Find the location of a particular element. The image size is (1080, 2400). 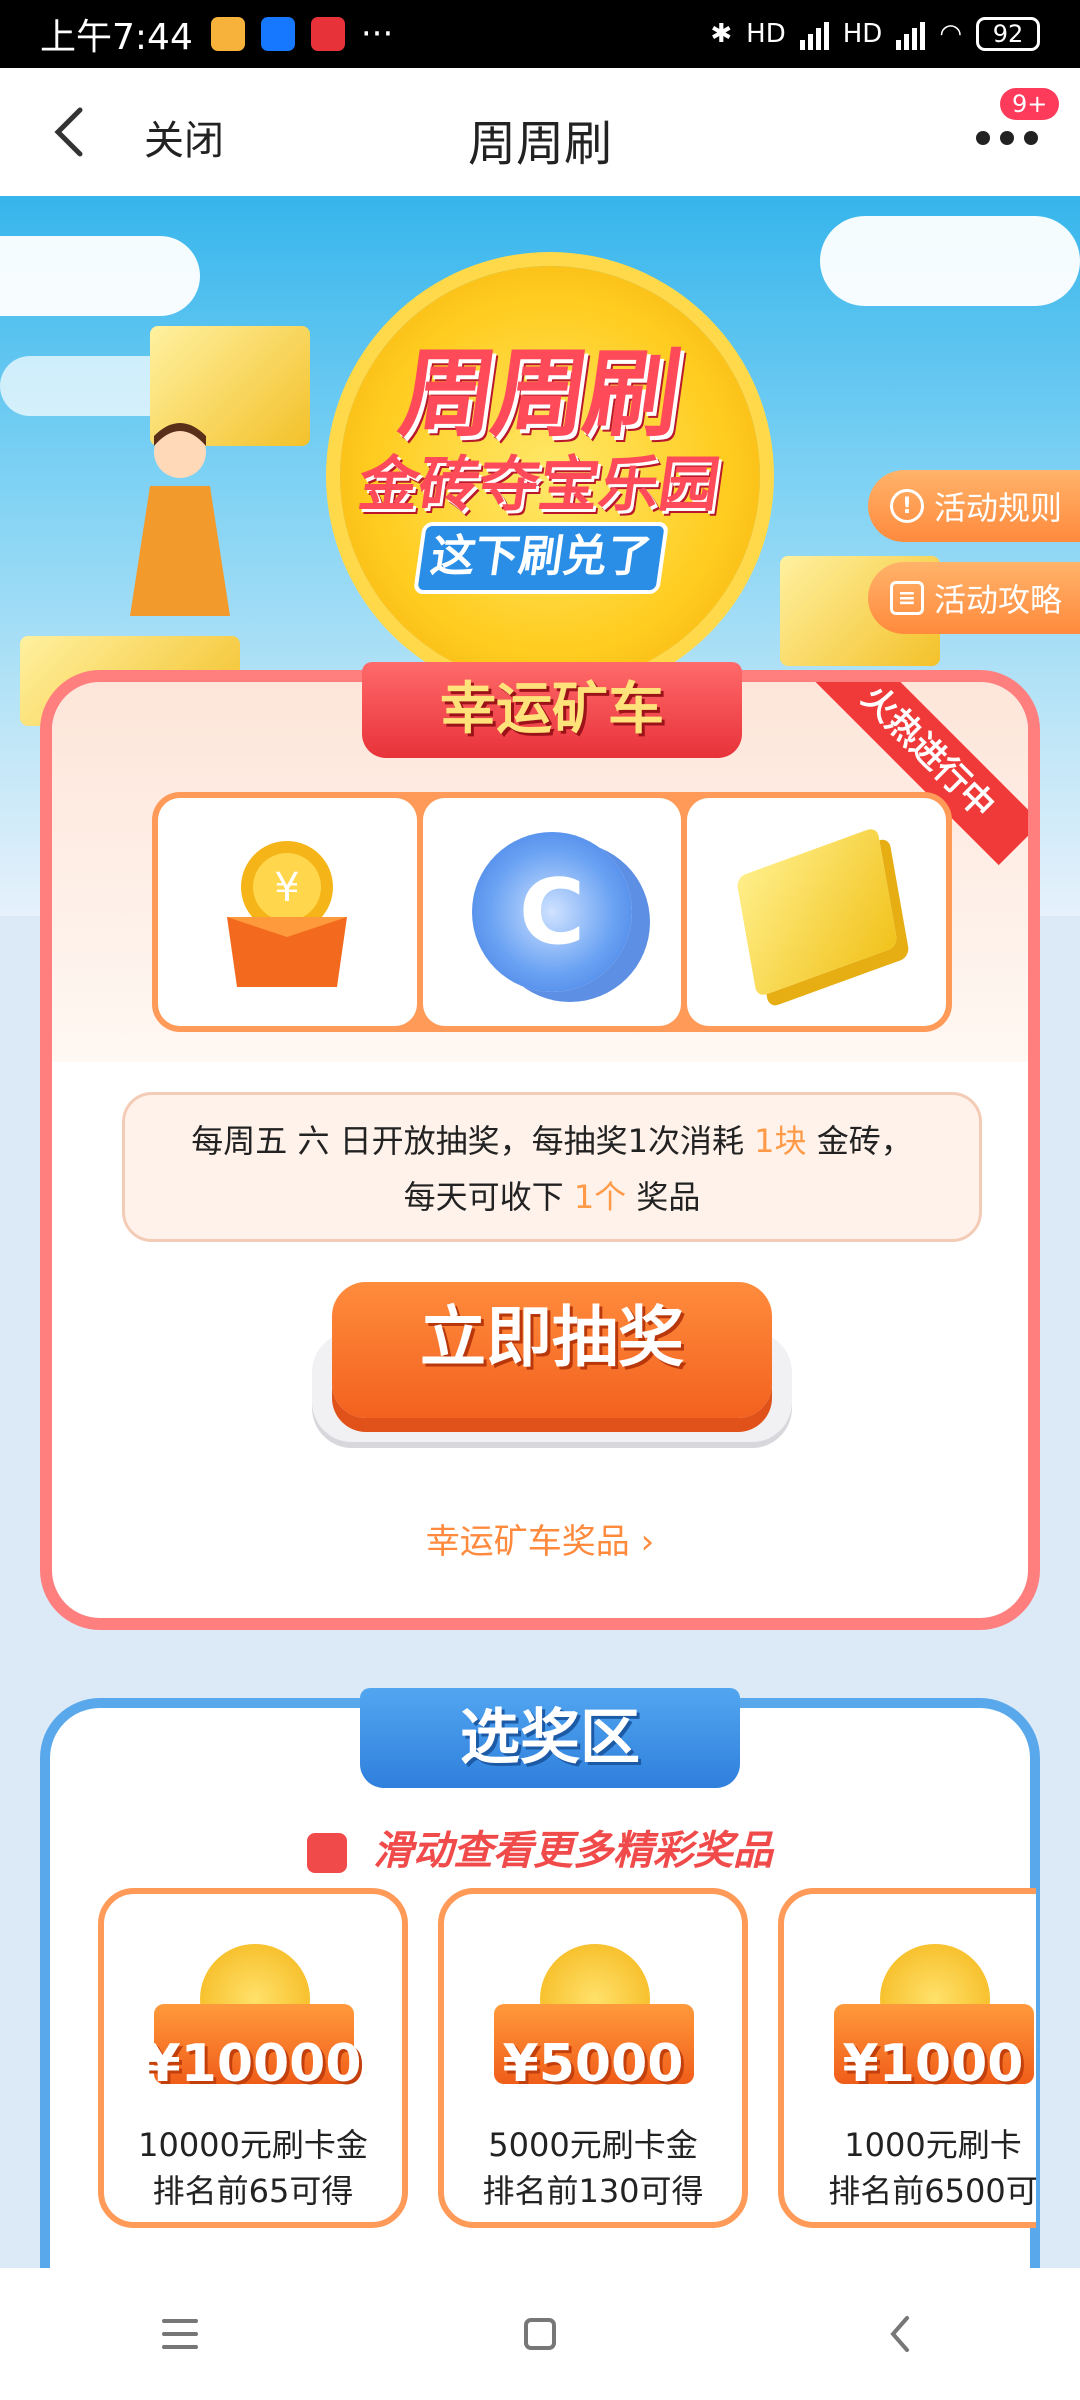

battery-icon: 92 is located at coordinates (1008, 34).